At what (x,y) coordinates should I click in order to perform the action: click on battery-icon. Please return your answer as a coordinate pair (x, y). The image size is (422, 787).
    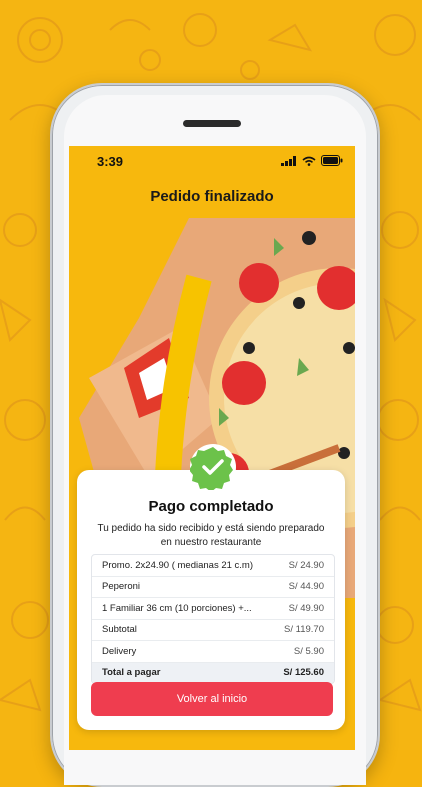
    Looking at the image, I should click on (332, 160).